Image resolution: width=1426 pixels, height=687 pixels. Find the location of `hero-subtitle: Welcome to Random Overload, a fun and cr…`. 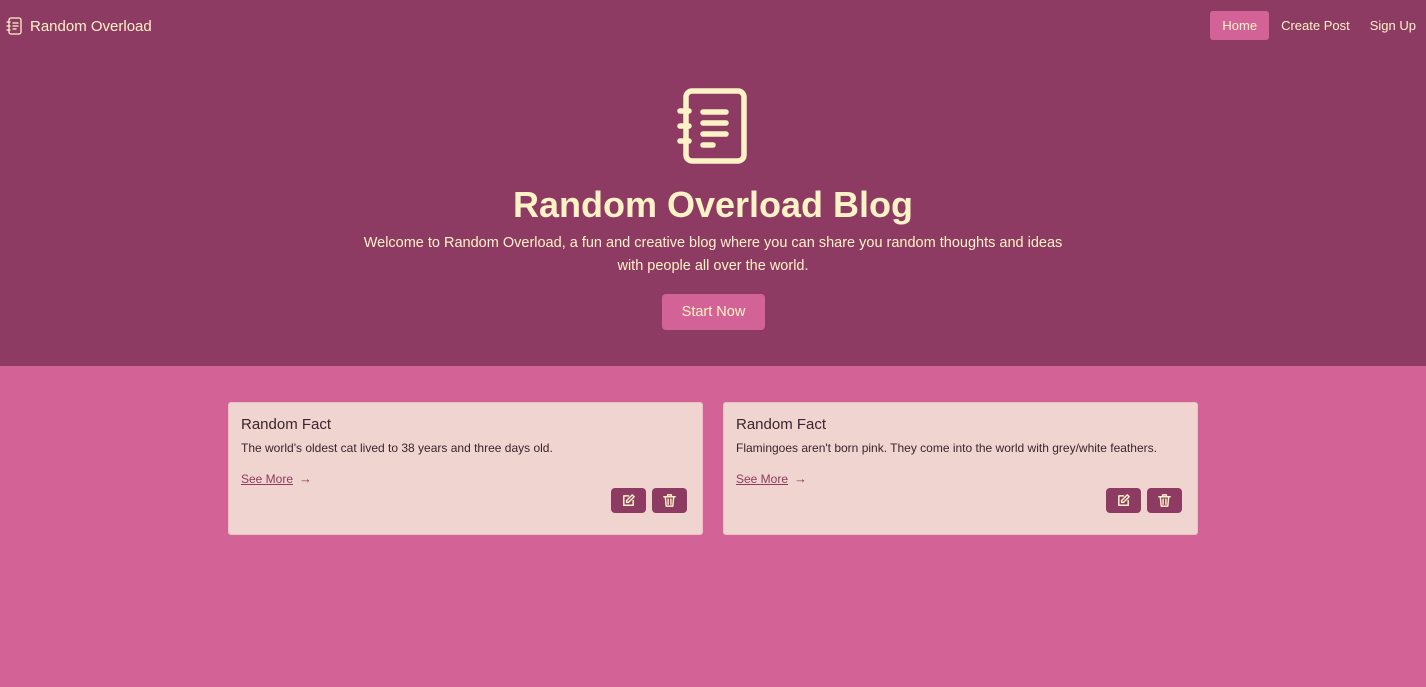

hero-subtitle: Welcome to Random Overload, a fun and cr… is located at coordinates (713, 254).